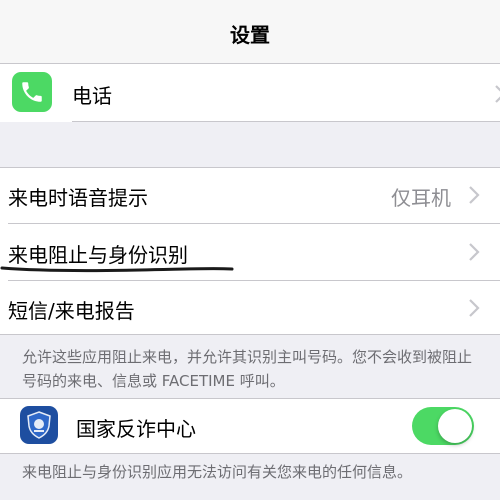 The height and width of the screenshot is (500, 500). I want to click on phone-label: 电话, so click(92, 96).